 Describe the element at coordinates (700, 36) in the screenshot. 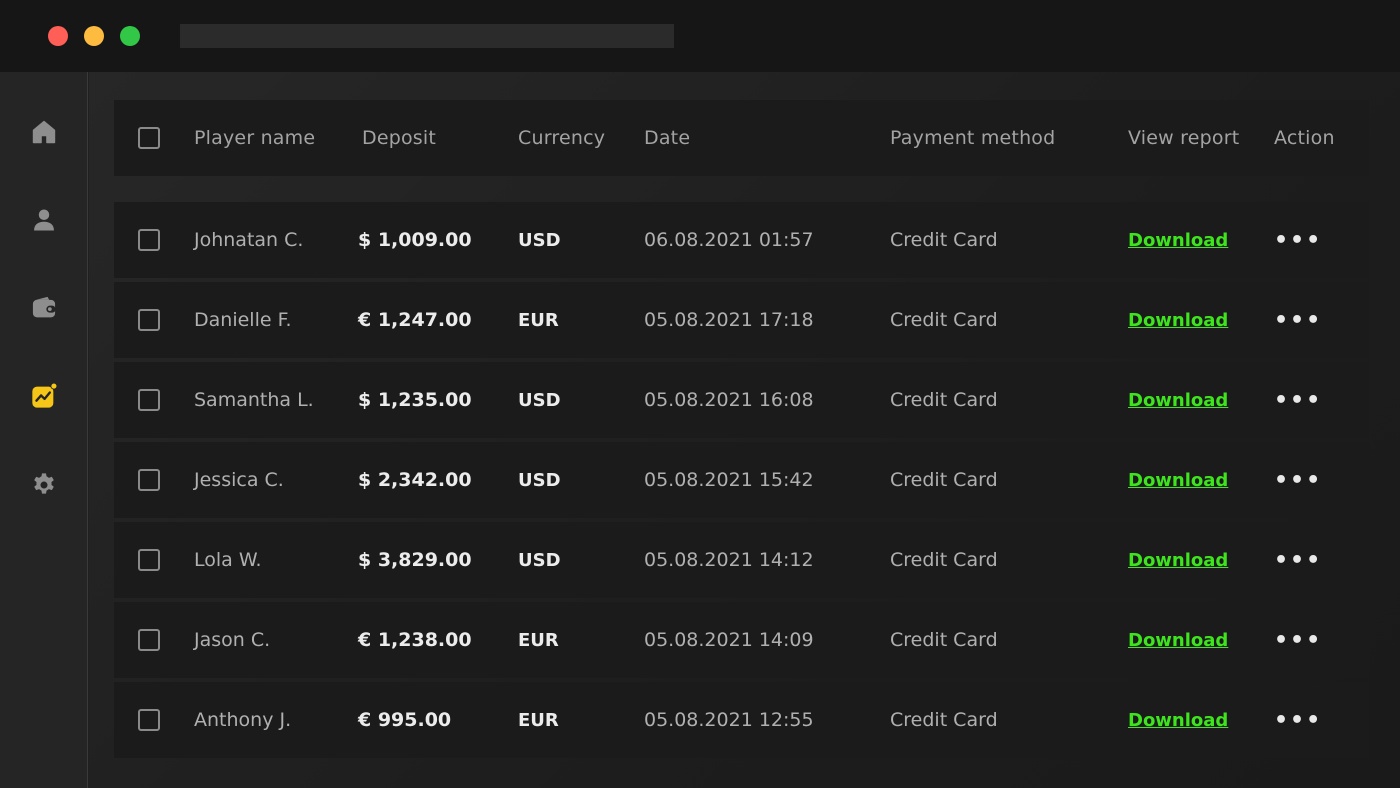

I see `window-titlebar` at that location.